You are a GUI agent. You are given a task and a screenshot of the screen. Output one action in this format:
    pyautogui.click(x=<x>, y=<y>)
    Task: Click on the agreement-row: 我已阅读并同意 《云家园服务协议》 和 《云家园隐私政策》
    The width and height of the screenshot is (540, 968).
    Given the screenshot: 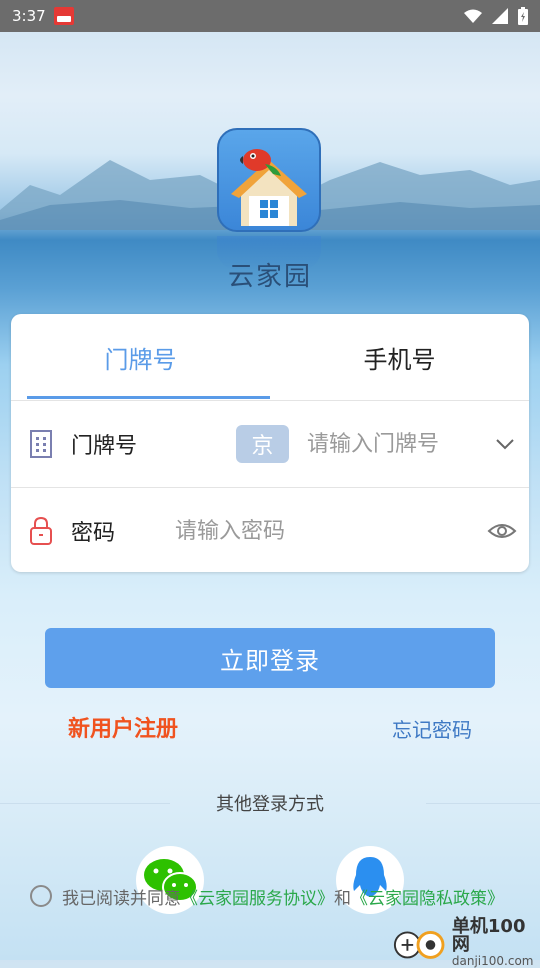 What is the action you would take?
    pyautogui.click(x=267, y=896)
    